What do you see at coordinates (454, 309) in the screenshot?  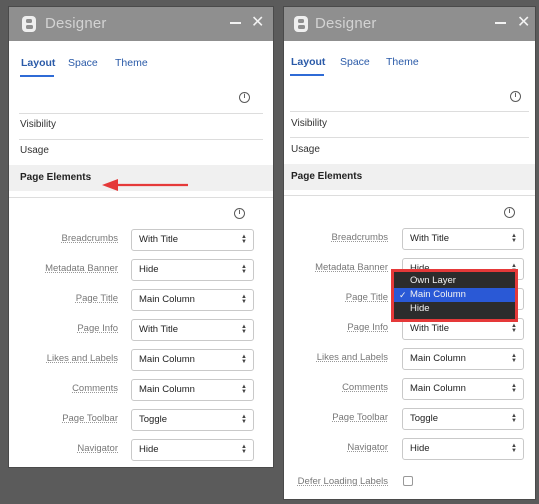 I see `dropdown-option-hide: Hide` at bounding box center [454, 309].